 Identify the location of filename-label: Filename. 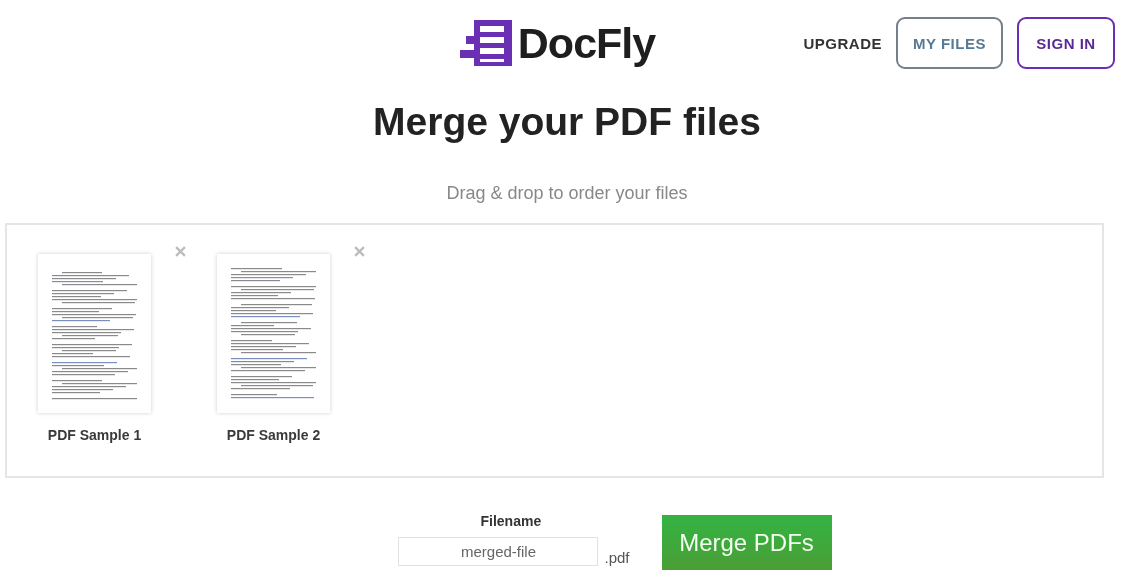
(511, 521).